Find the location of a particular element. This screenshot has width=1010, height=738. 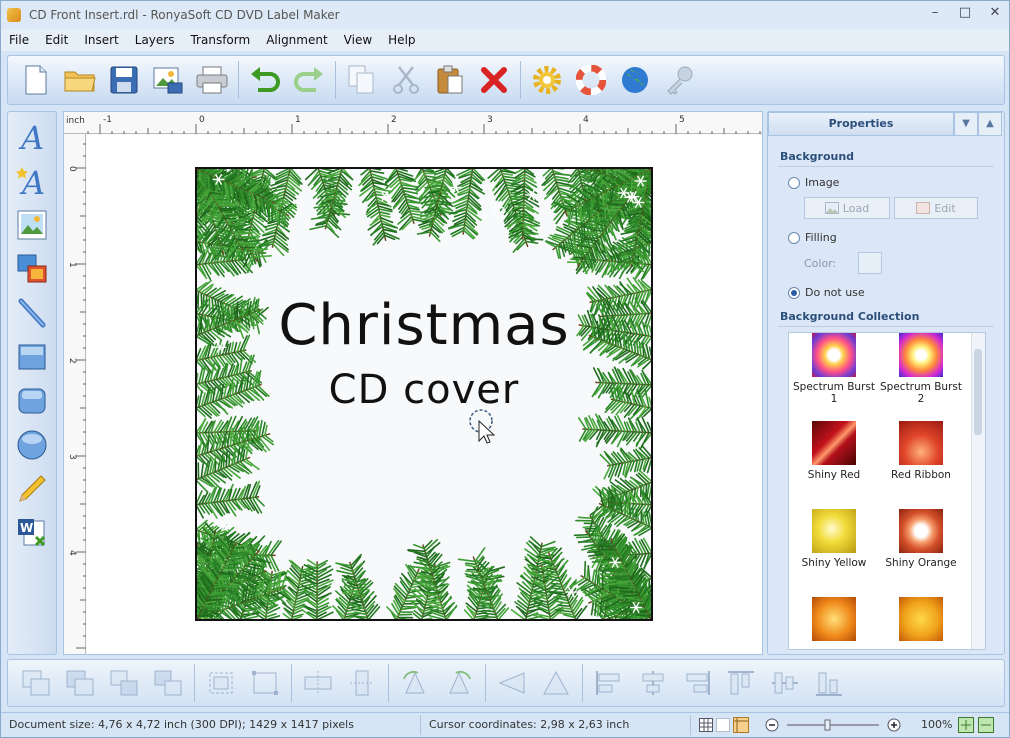

background-thumb: Shiny Orange is located at coordinates (921, 539).